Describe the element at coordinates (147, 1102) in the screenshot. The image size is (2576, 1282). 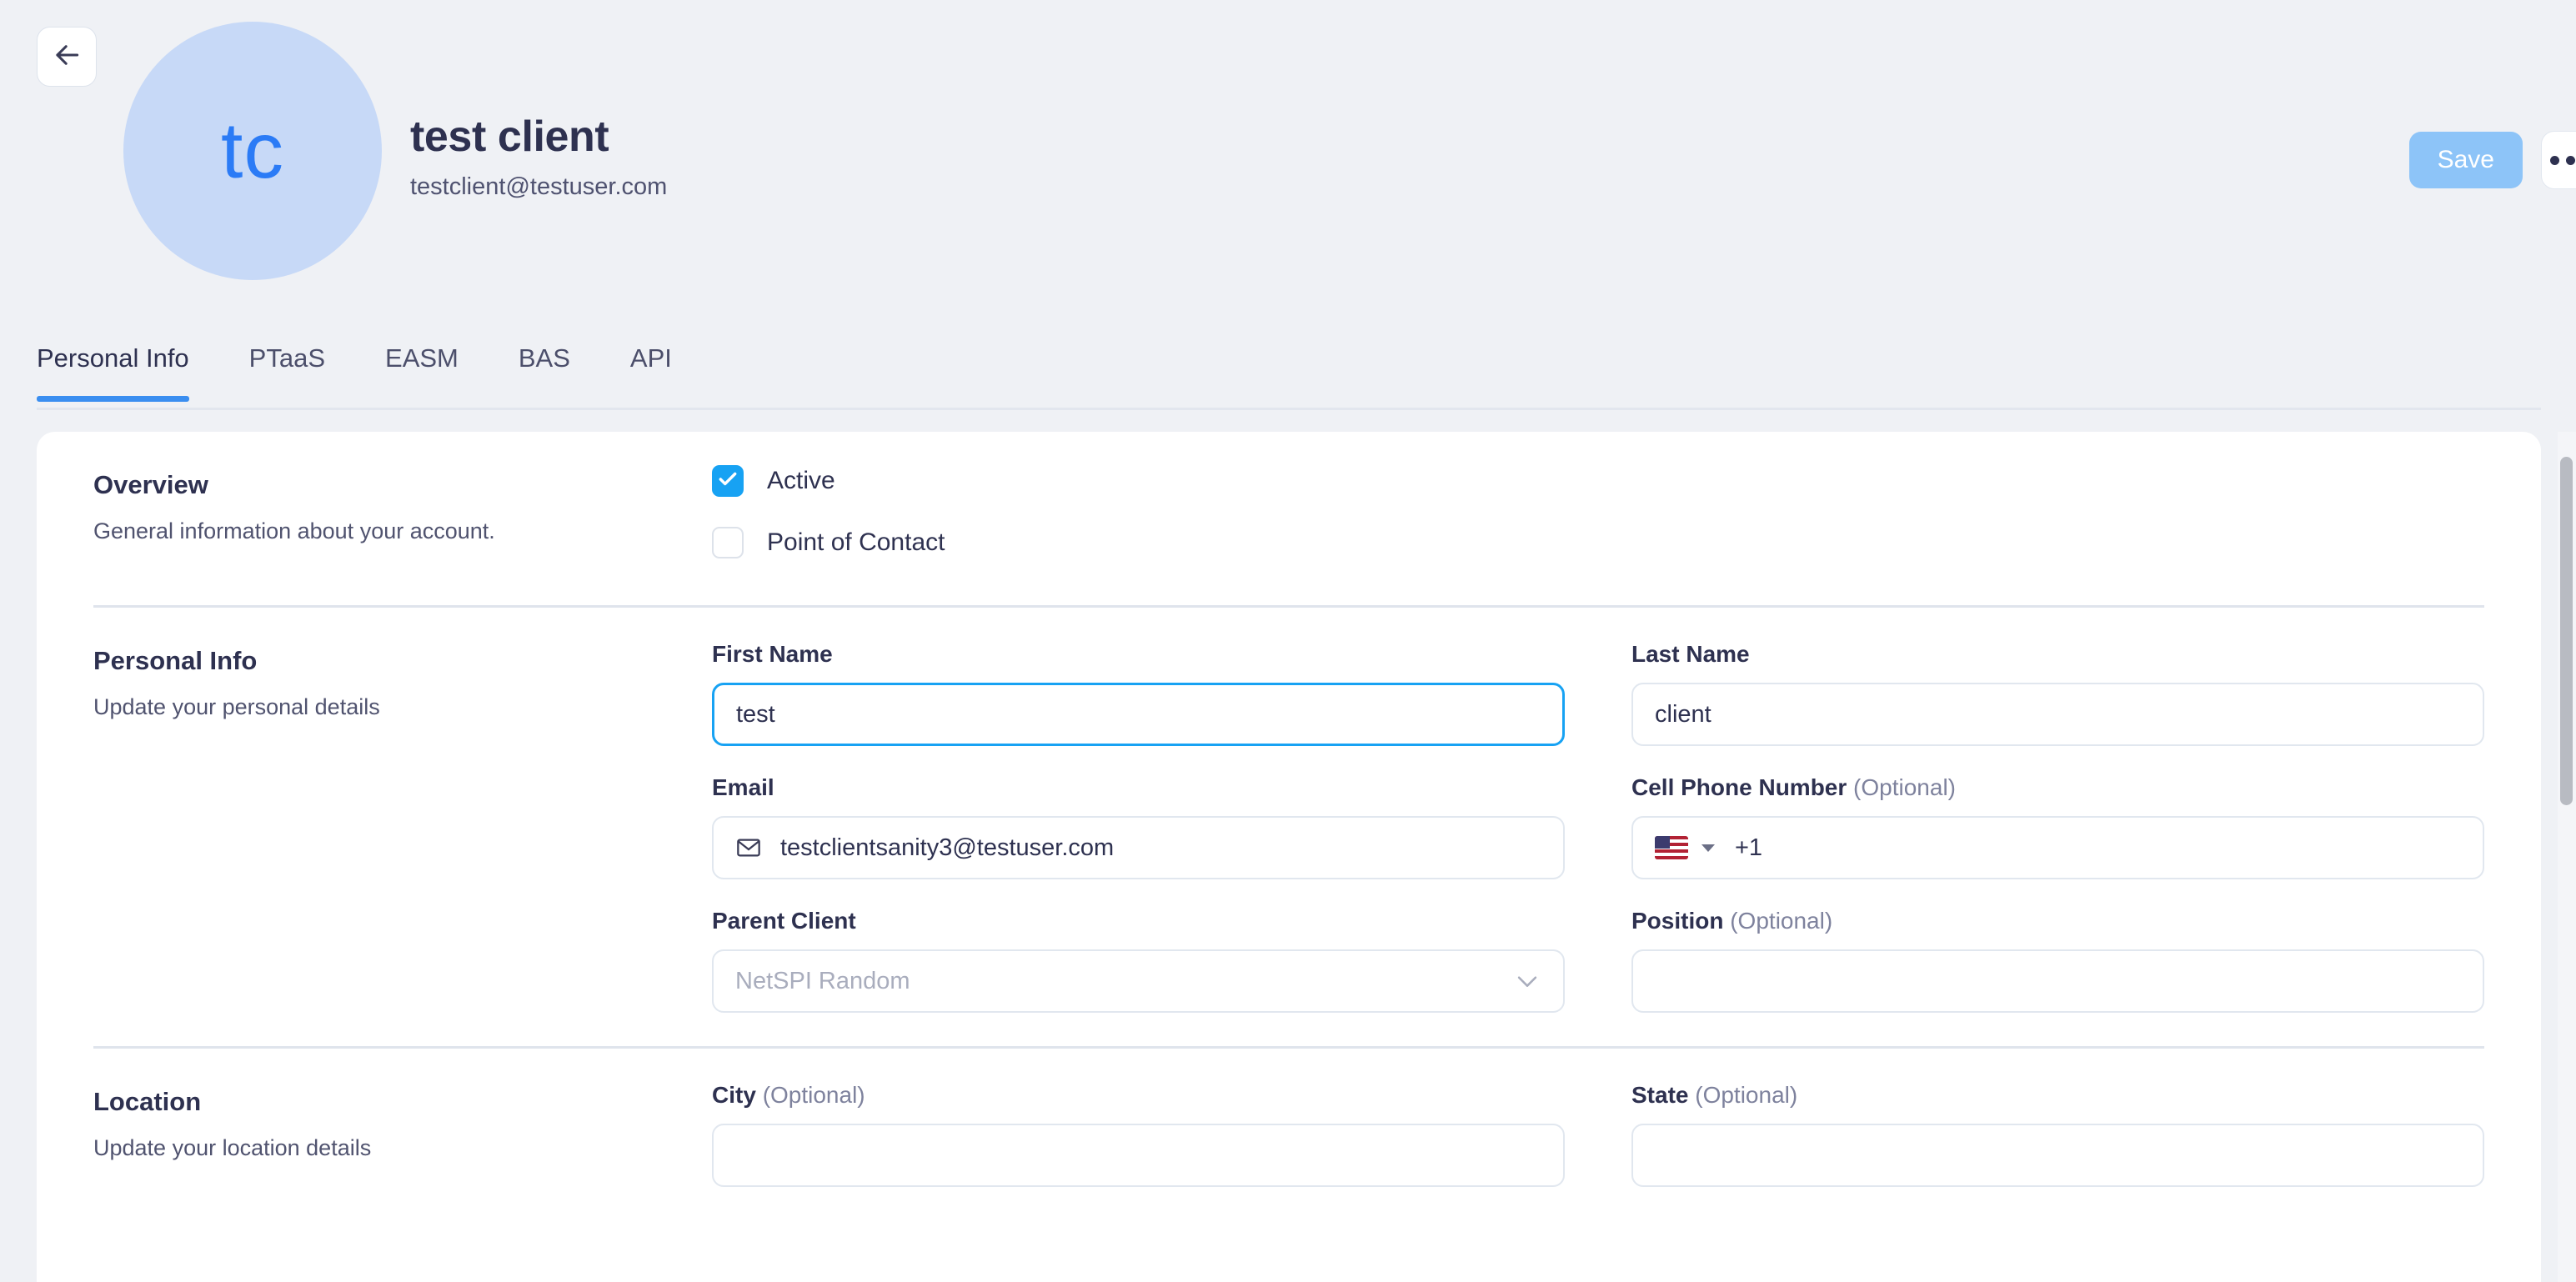
I see `location-title: Location` at that location.